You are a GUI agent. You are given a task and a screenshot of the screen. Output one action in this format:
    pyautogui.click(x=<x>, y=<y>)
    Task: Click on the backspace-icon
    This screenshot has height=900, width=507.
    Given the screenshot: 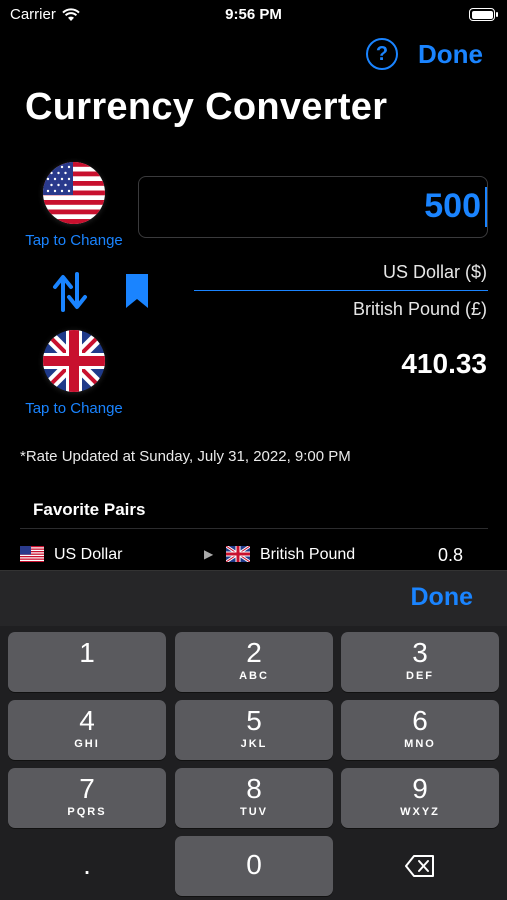 What is the action you would take?
    pyautogui.click(x=419, y=866)
    